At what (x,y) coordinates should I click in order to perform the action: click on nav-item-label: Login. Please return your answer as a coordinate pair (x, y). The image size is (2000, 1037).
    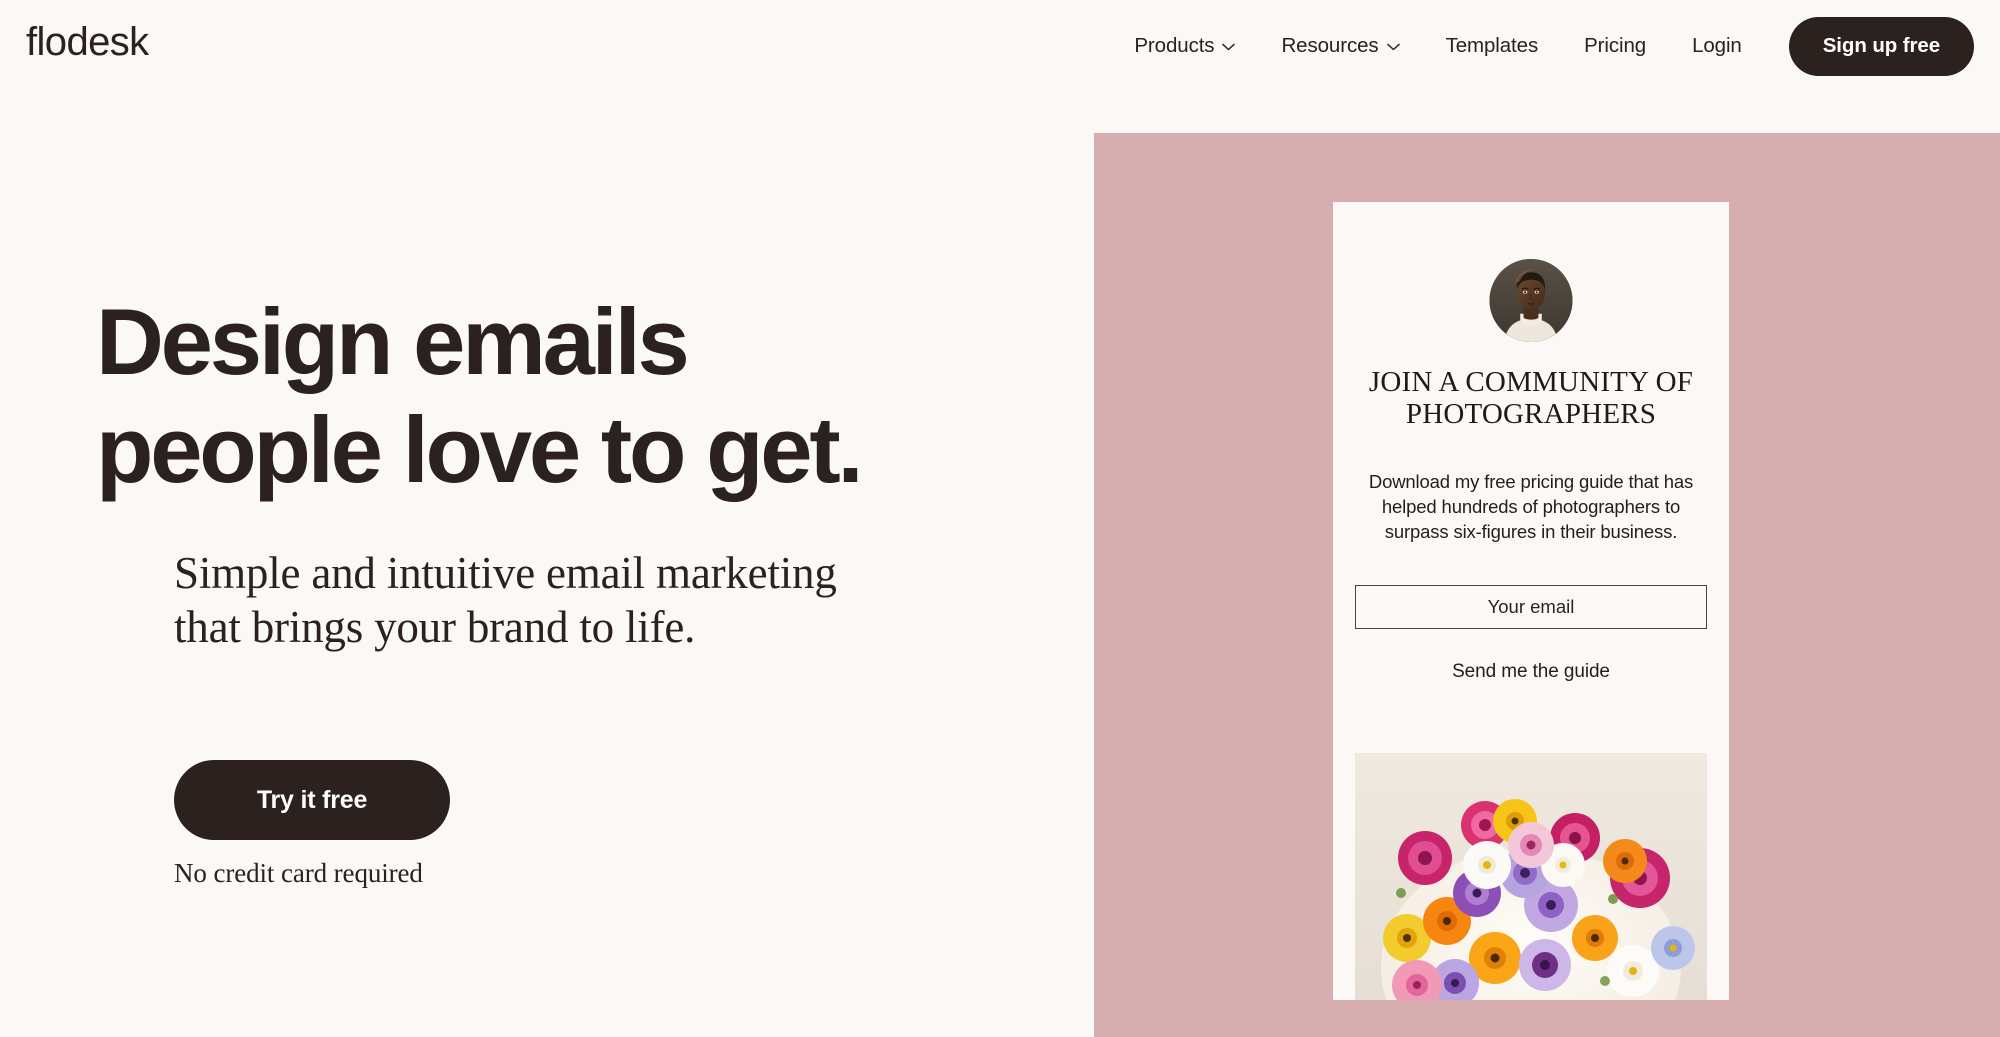
    Looking at the image, I should click on (1717, 45).